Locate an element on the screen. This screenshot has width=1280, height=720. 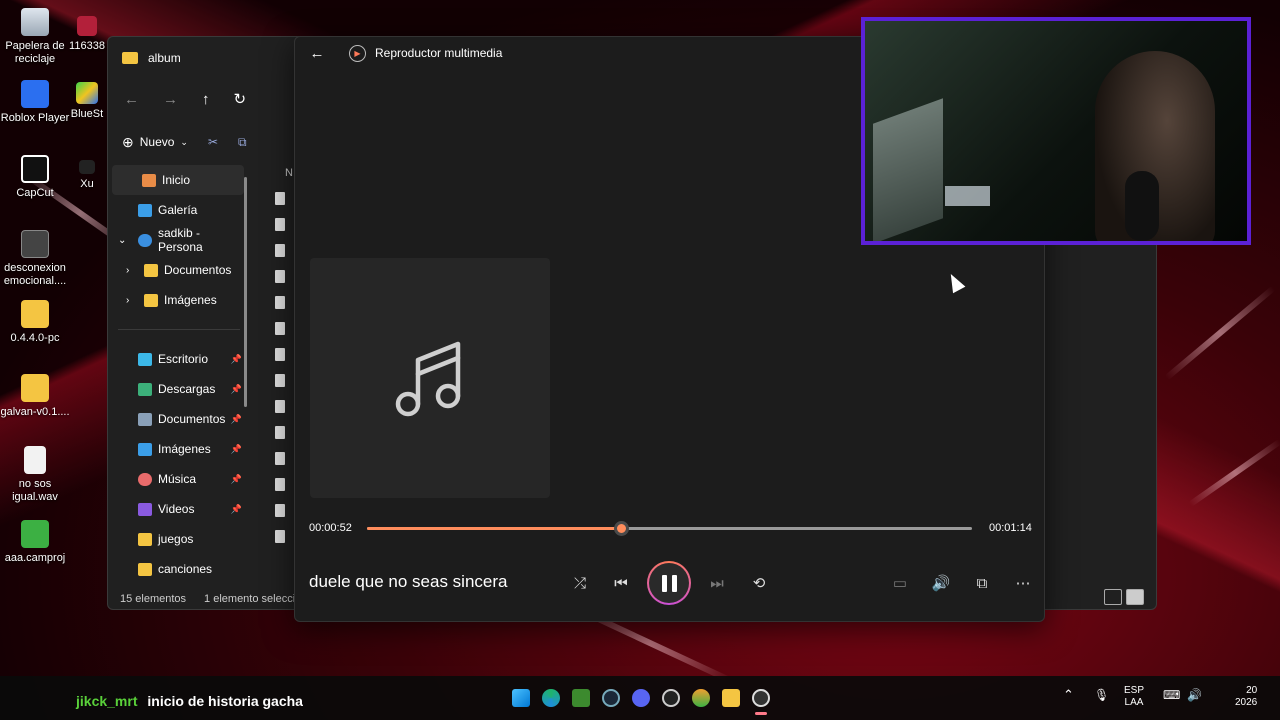
sidebar-item-canciones: canciones is located at coordinates (178, 569).